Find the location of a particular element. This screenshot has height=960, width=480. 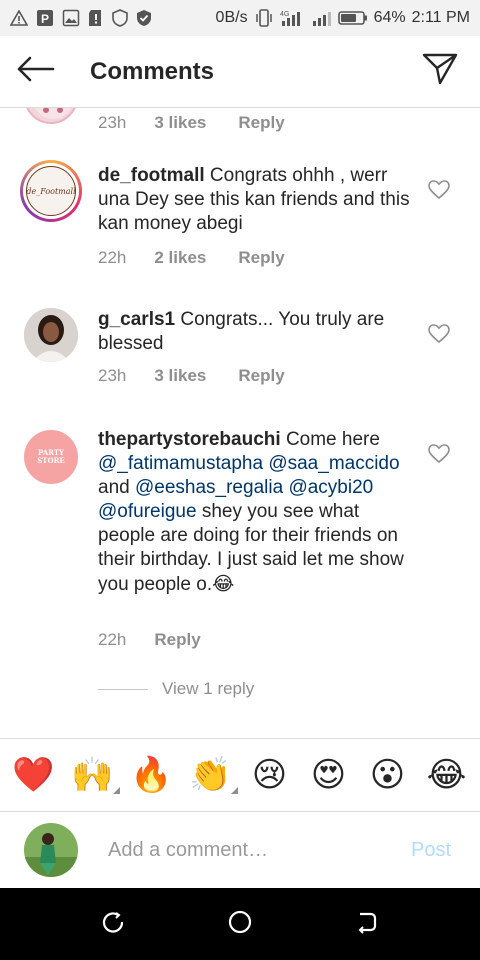

image-icon is located at coordinates (71, 18).